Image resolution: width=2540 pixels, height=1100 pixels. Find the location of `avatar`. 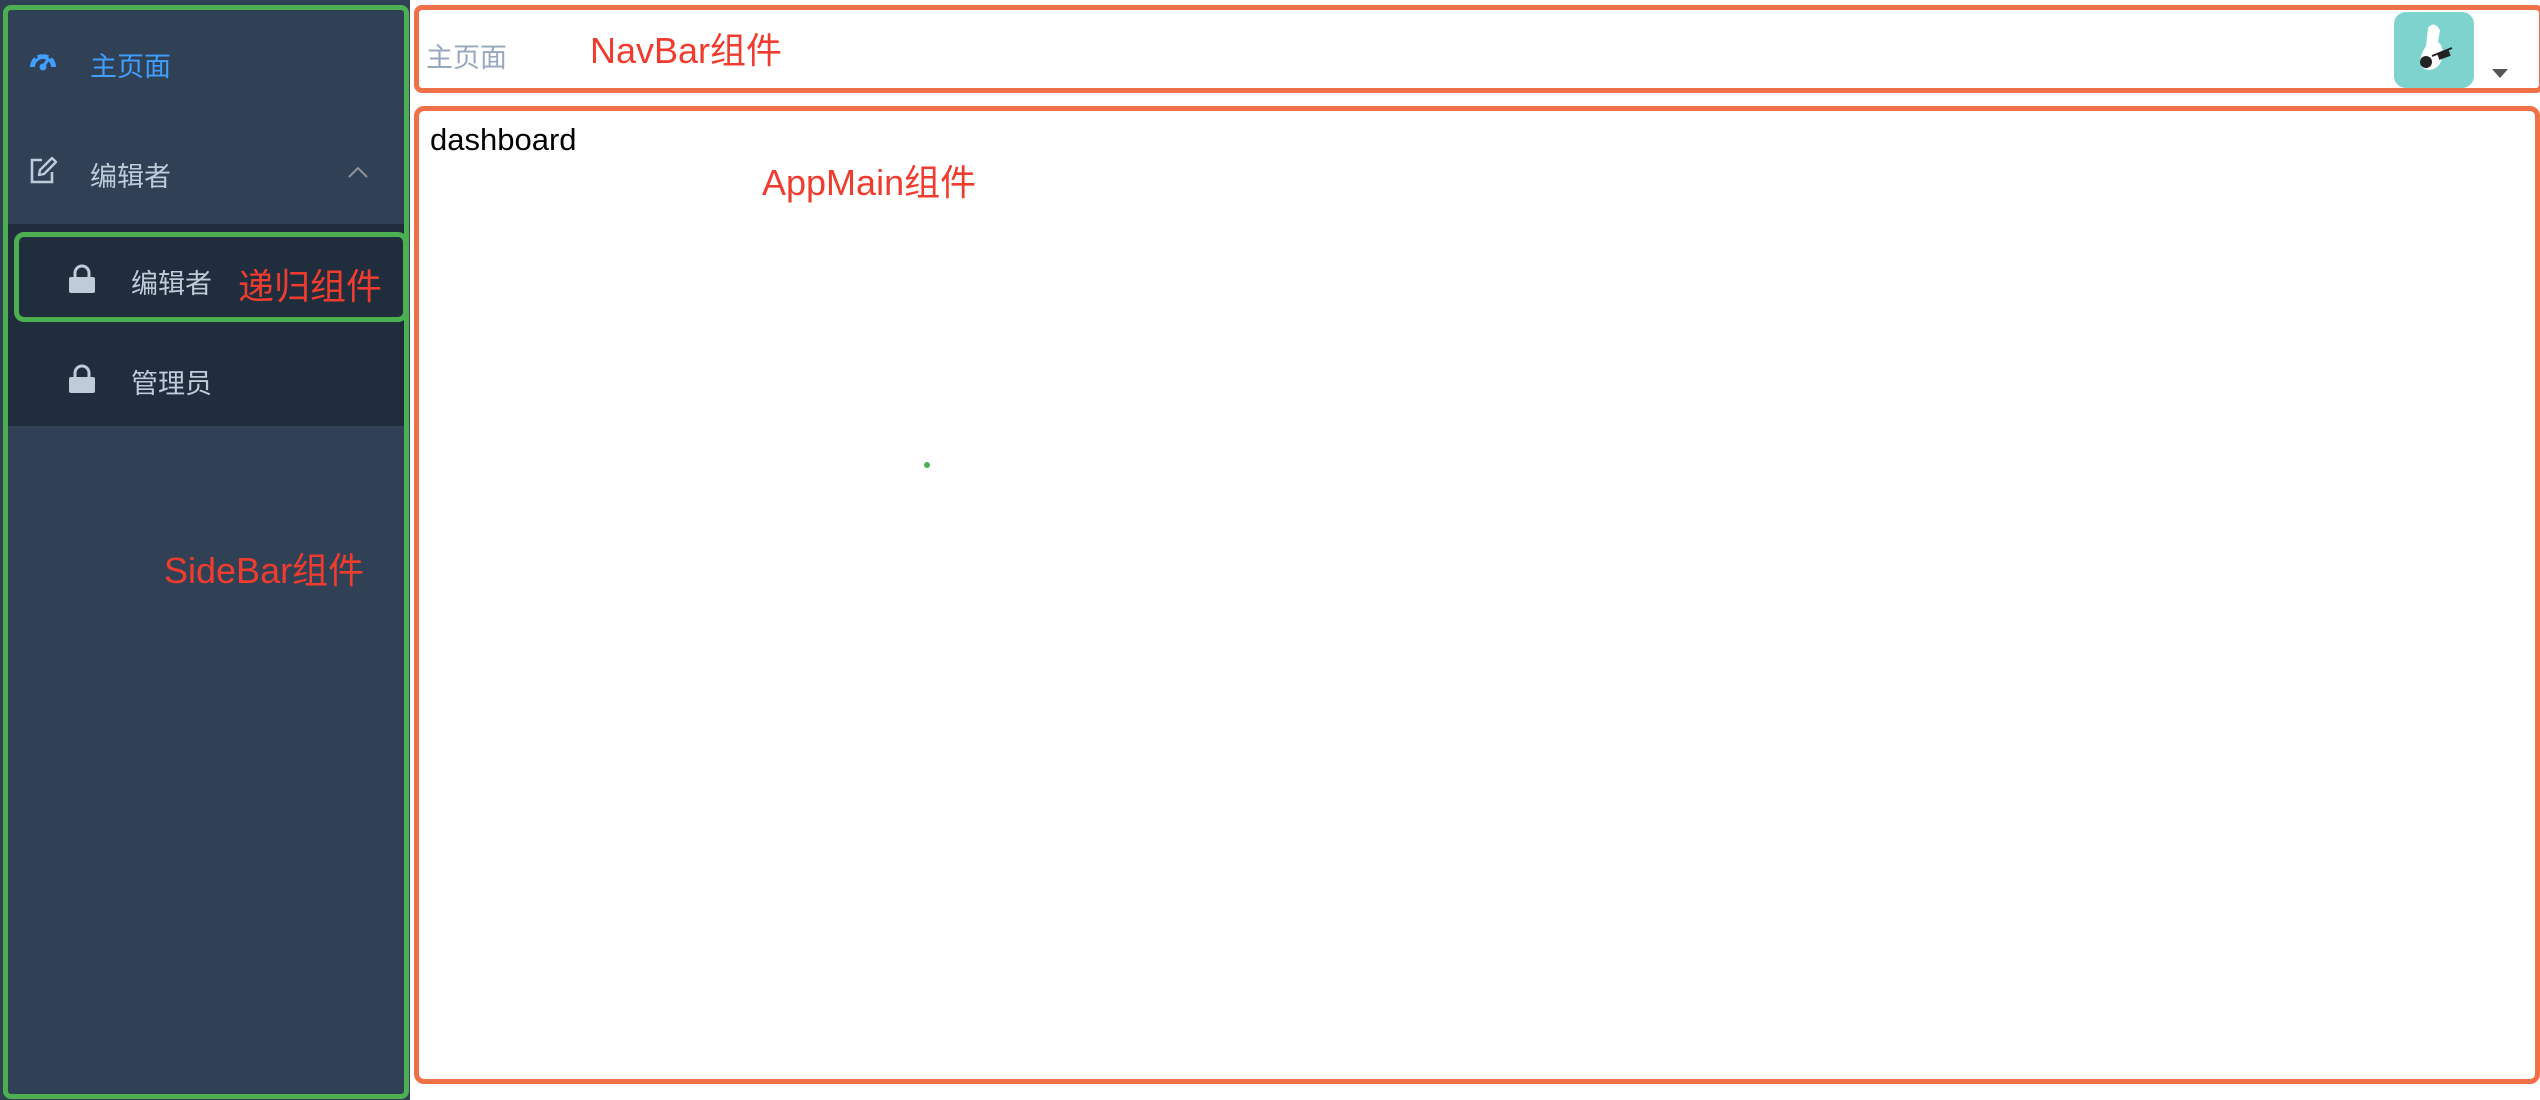

avatar is located at coordinates (2434, 50).